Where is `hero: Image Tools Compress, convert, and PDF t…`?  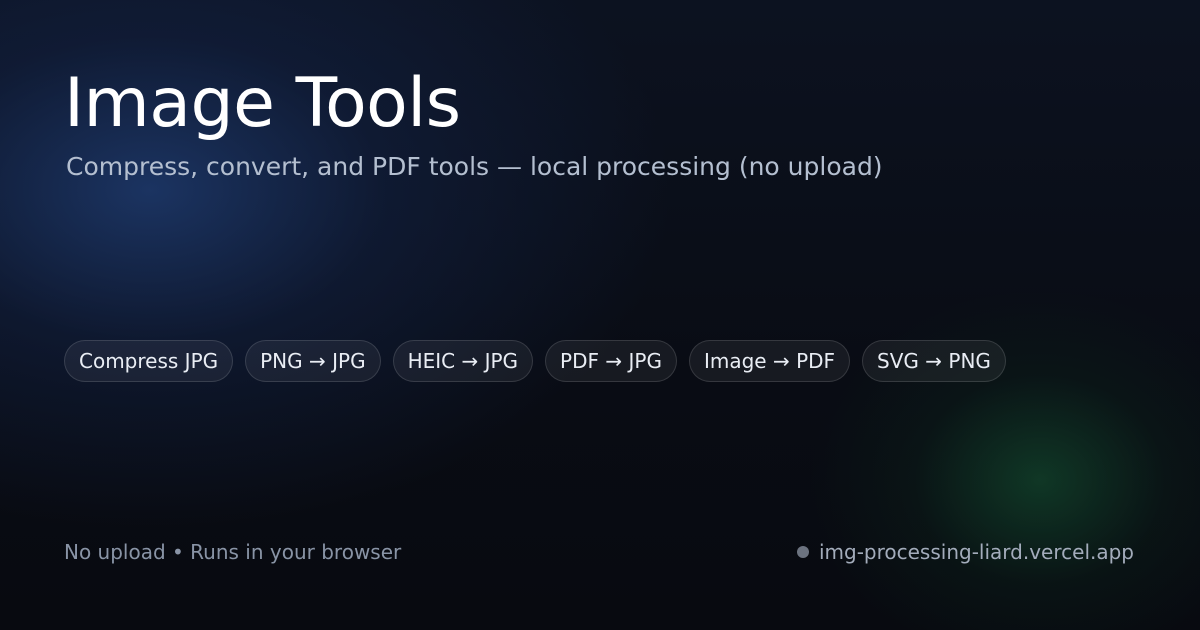
hero: Image Tools Compress, convert, and PDF t… is located at coordinates (473, 123).